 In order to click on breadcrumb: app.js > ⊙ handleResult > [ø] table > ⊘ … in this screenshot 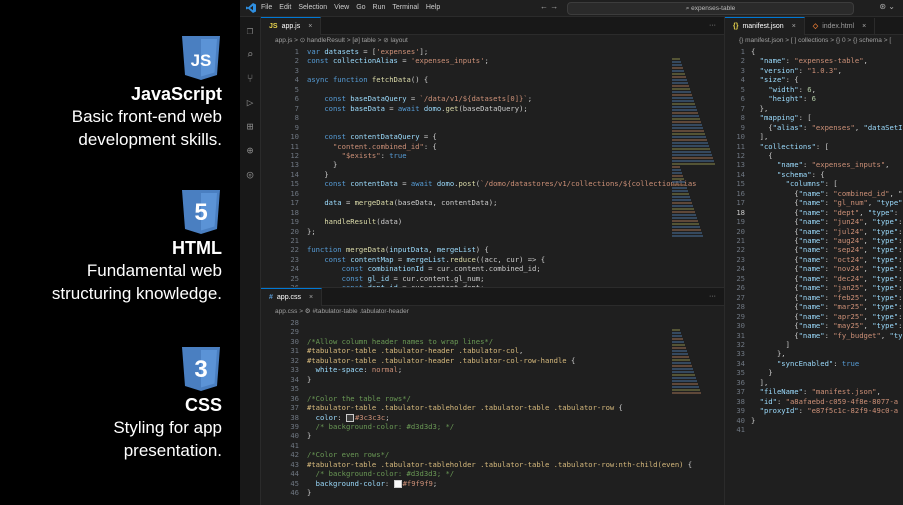, I will do `click(492, 41)`.